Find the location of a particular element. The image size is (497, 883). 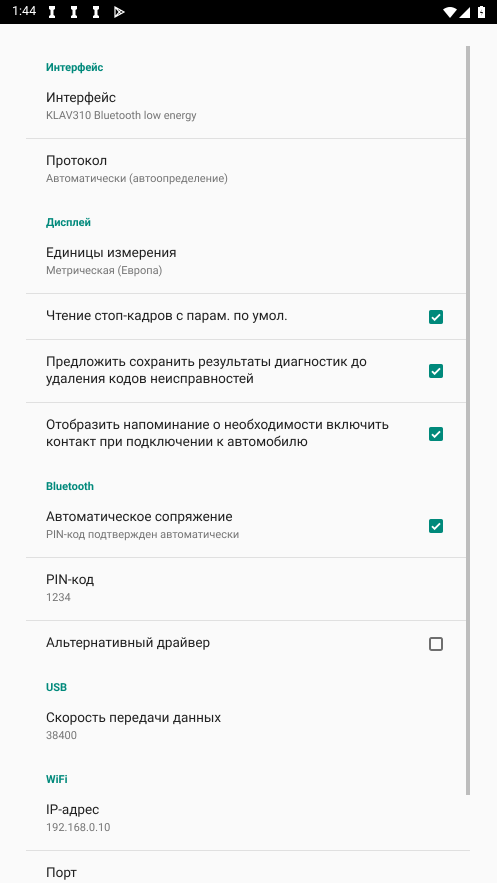

section-header: Bluetooth is located at coordinates (70, 487).